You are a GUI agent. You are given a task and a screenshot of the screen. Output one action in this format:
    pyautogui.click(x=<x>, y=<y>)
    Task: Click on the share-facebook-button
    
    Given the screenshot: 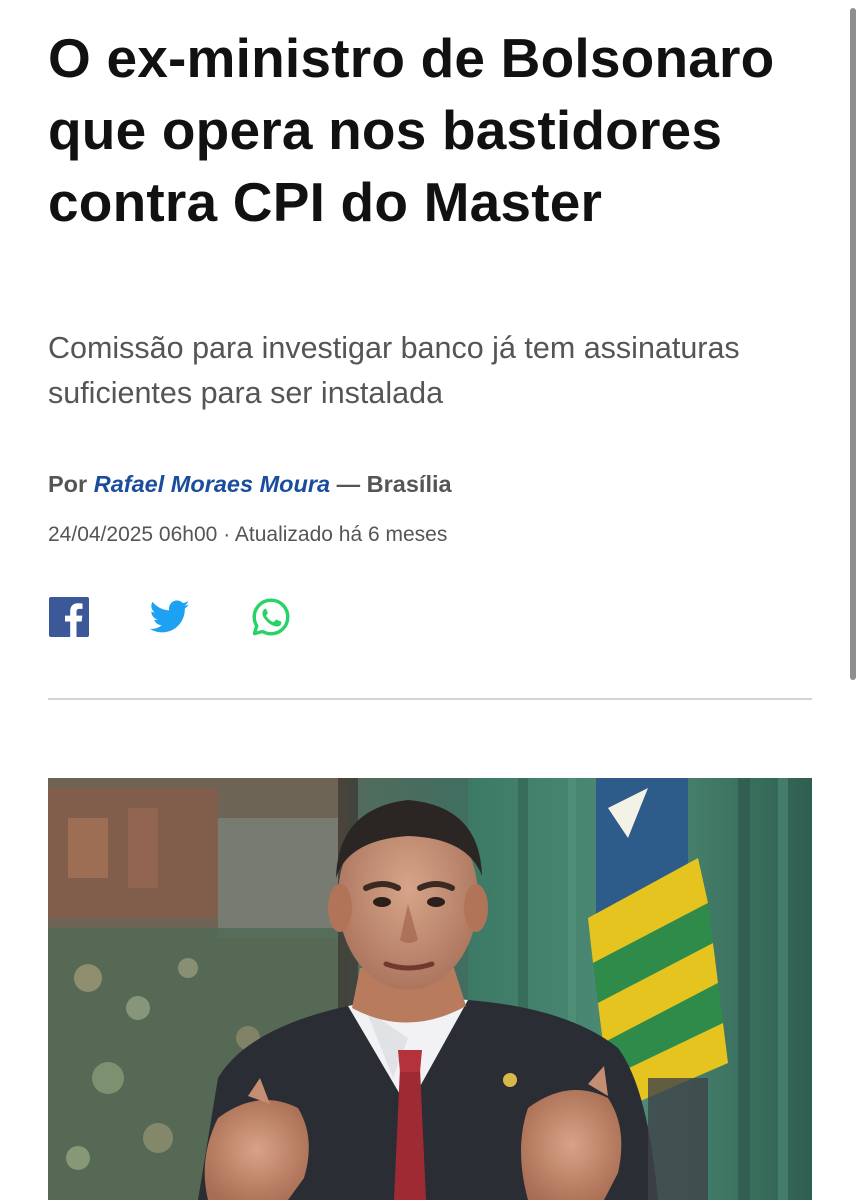 What is the action you would take?
    pyautogui.click(x=69, y=617)
    